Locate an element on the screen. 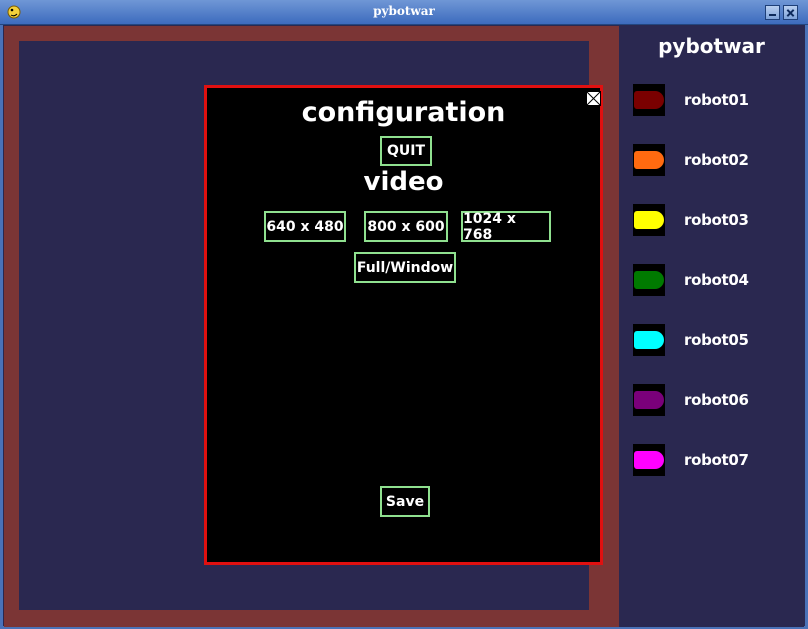 This screenshot has width=808, height=629. robot-row-3: robot03 is located at coordinates (713, 221).